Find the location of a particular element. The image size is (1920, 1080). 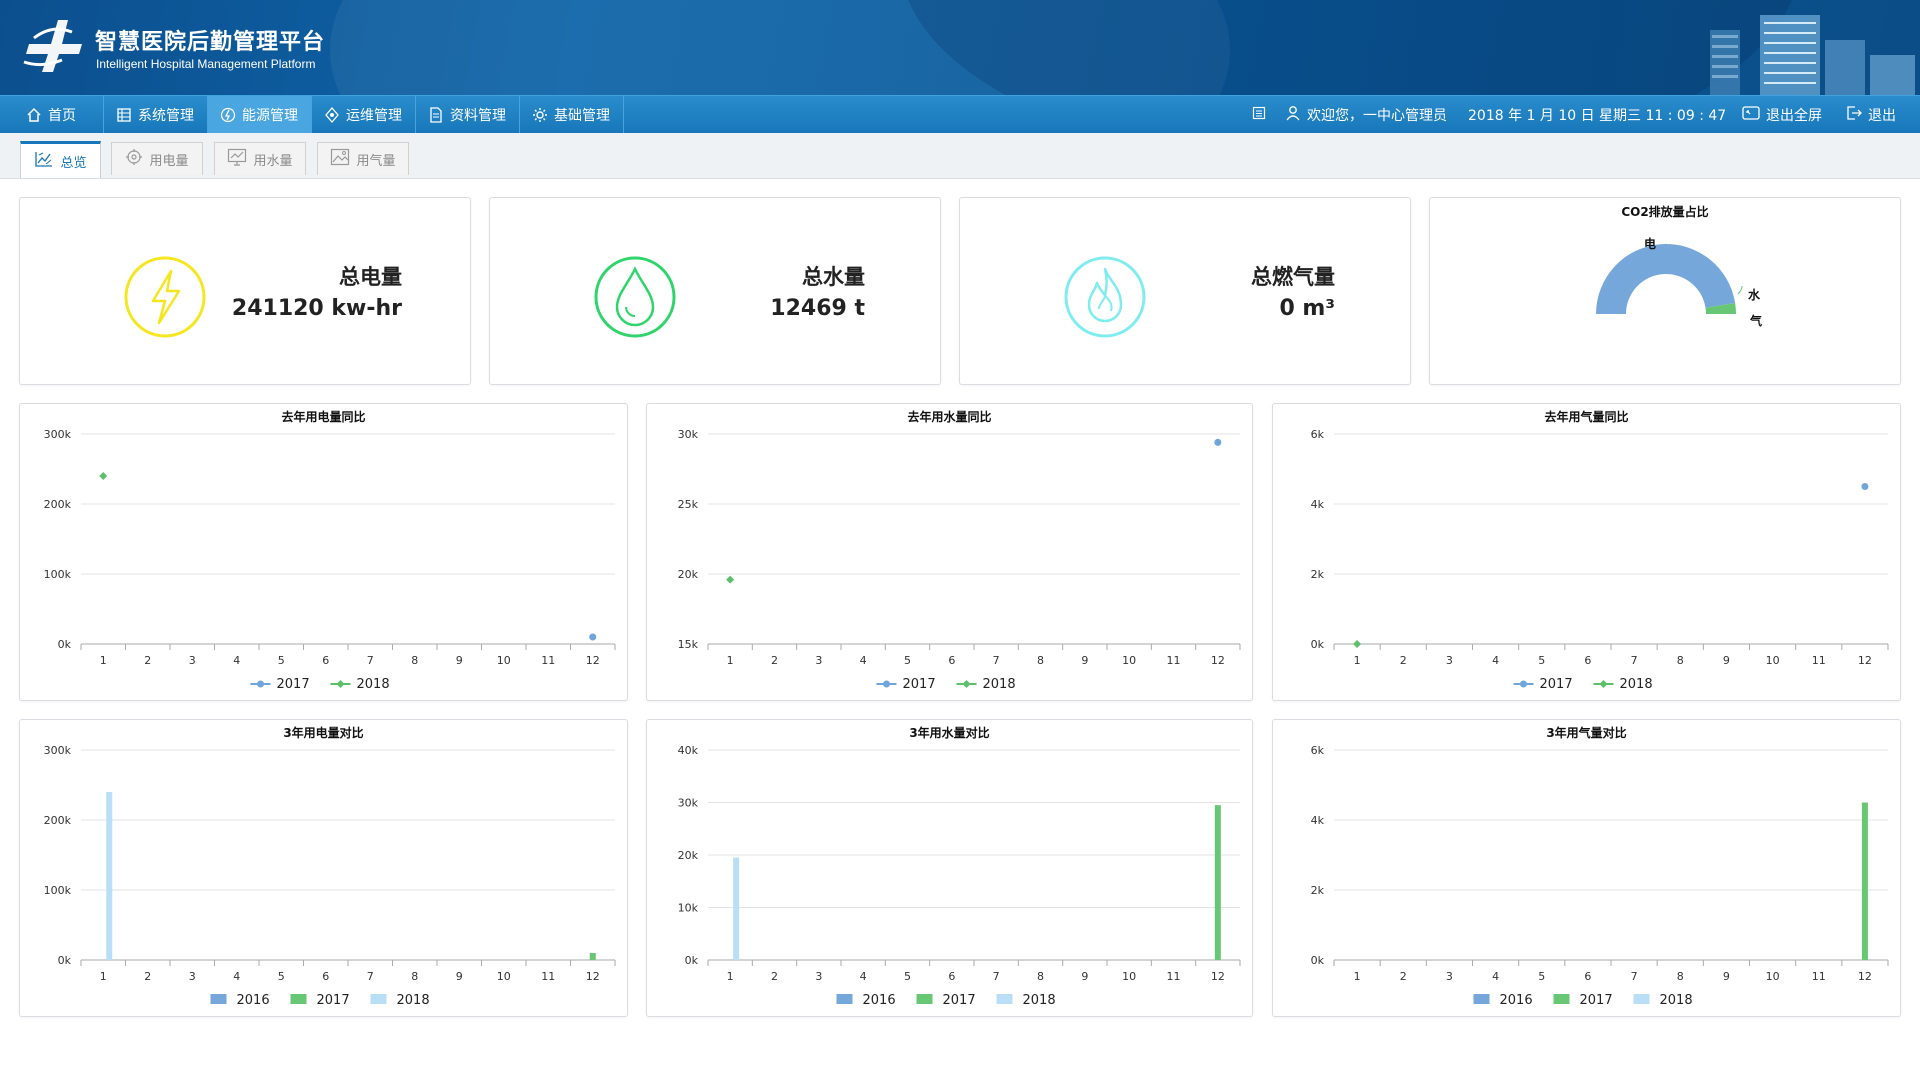

tab-label: 用气量 is located at coordinates (376, 161).